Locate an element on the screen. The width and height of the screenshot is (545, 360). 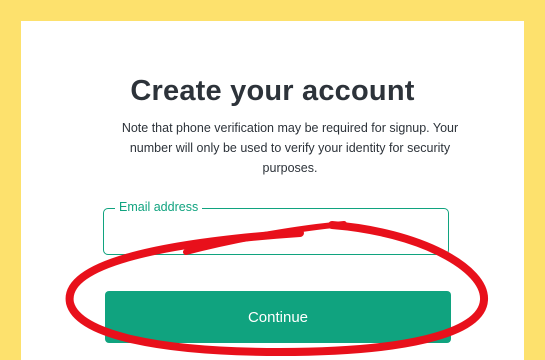
highlight-frame-right is located at coordinates (534, 180).